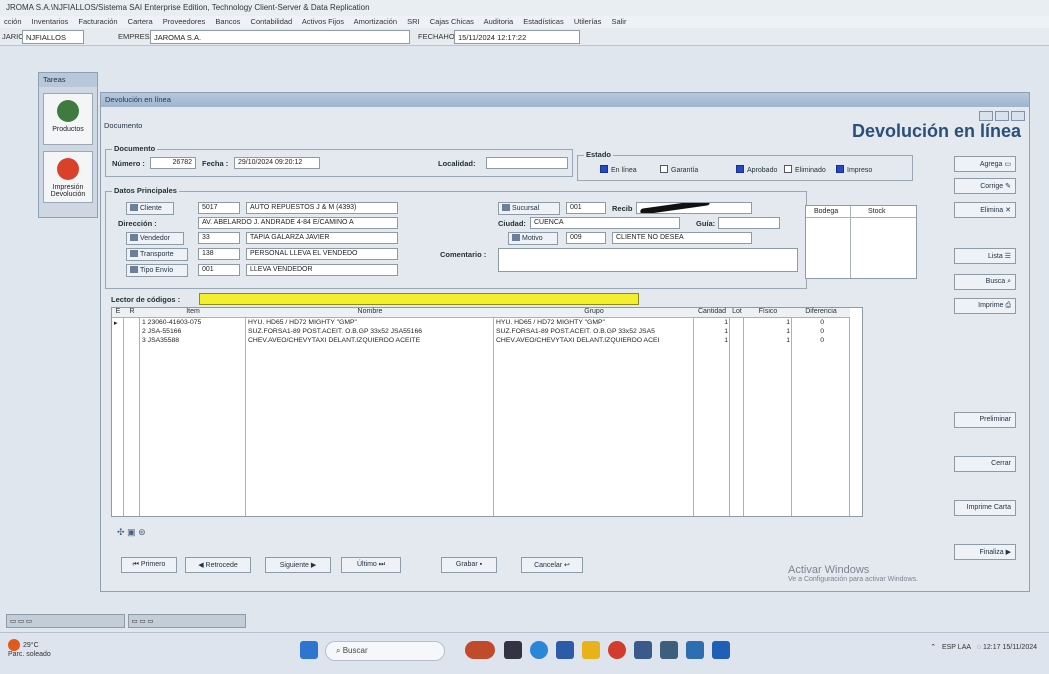 The width and height of the screenshot is (1049, 674). I want to click on header-e: E, so click(118, 313).